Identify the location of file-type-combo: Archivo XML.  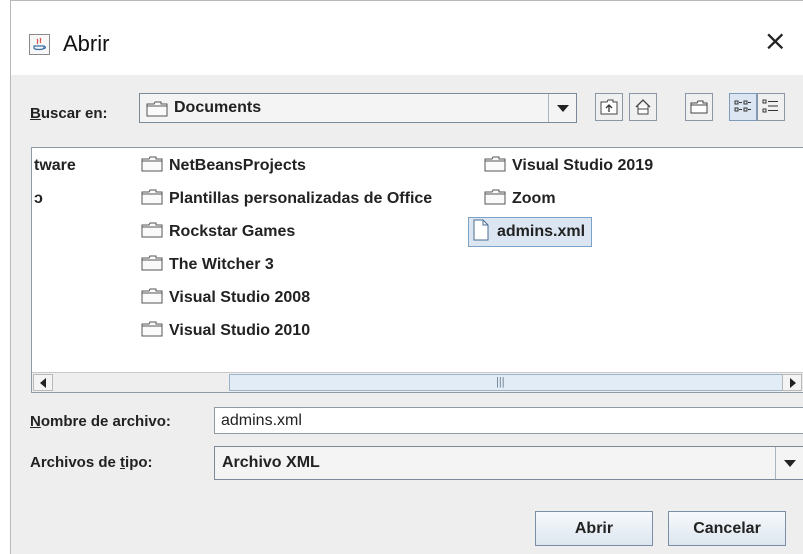
(508, 463).